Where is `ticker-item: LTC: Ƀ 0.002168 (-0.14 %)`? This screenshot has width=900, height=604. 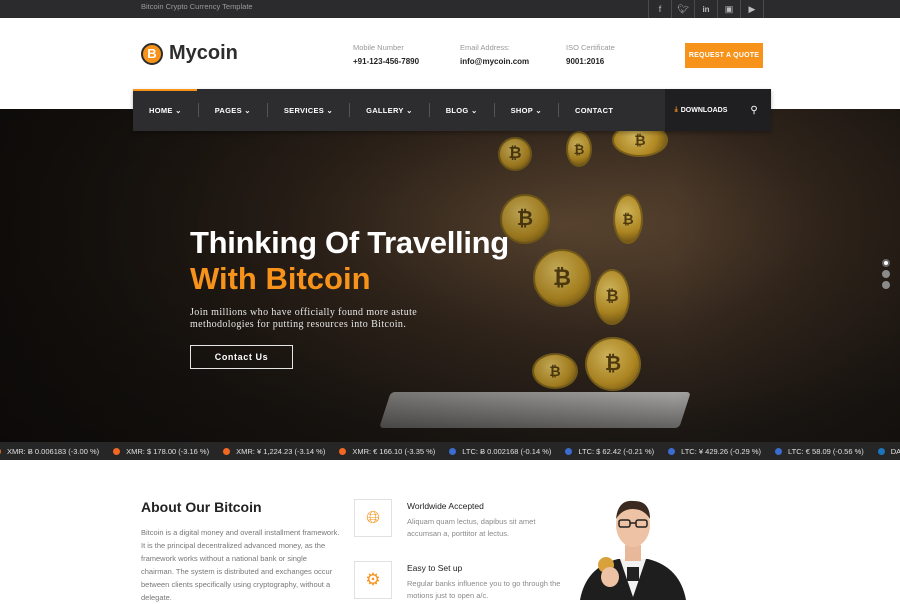
ticker-item: LTC: Ƀ 0.002168 (-0.14 %) is located at coordinates (500, 451).